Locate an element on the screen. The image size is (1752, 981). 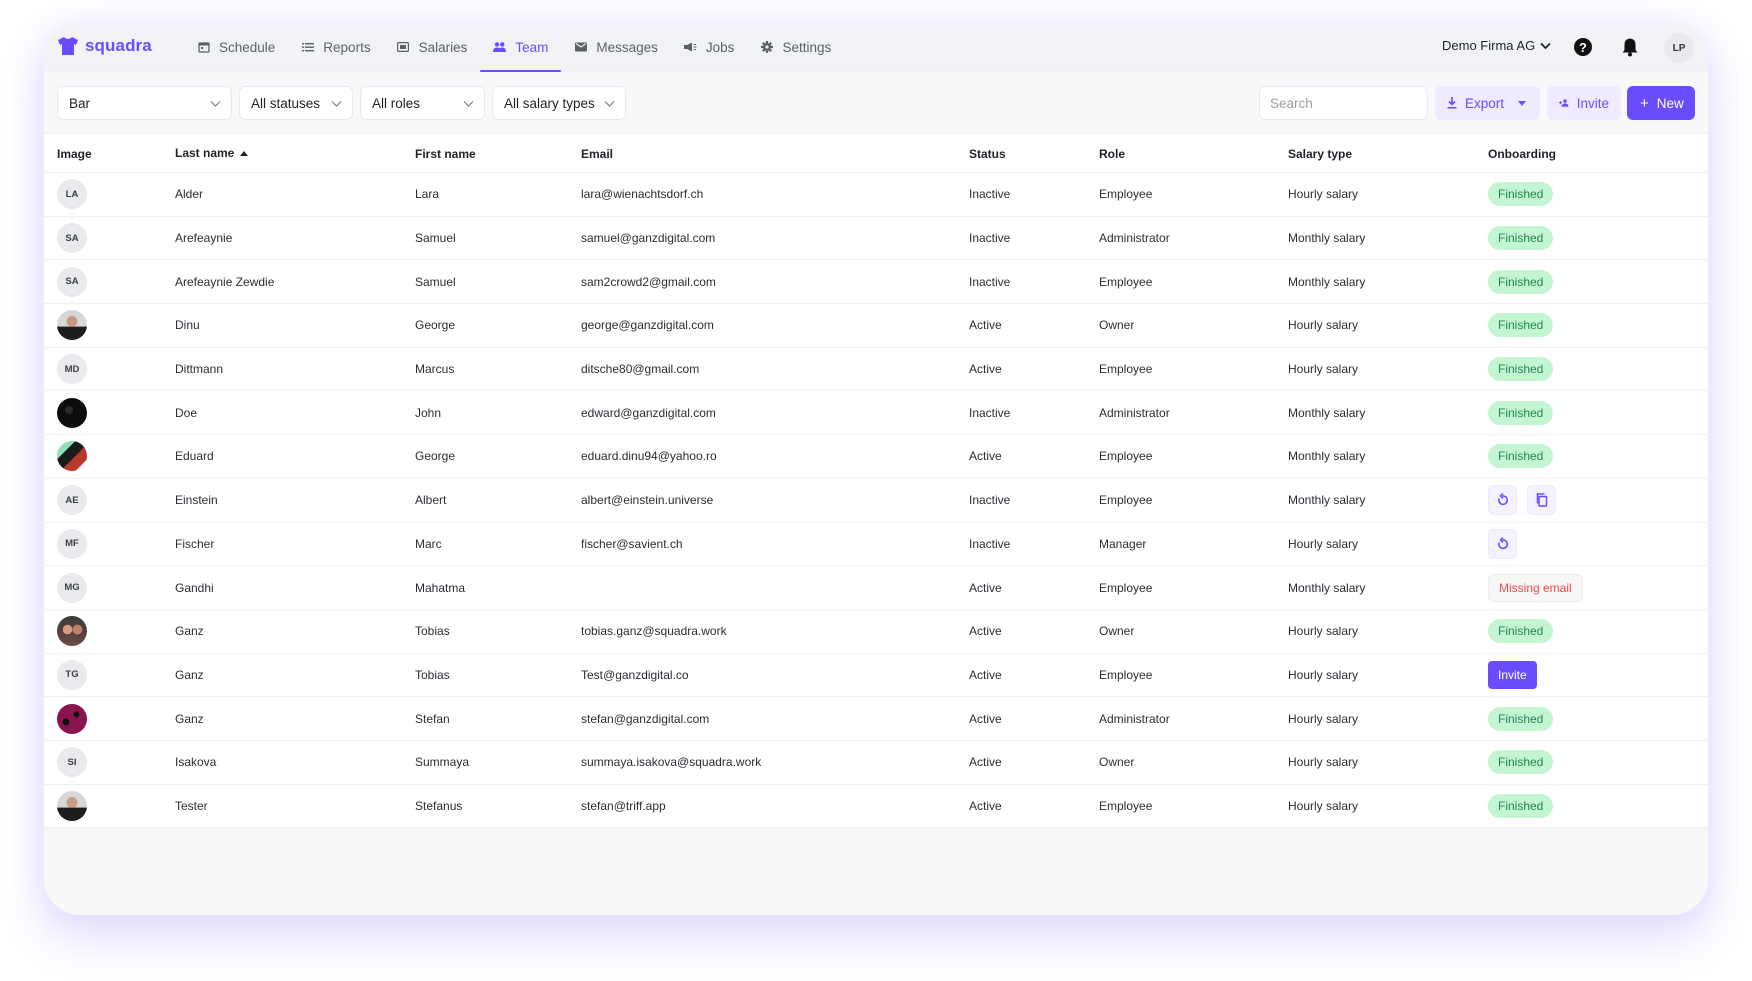
nav-item-messages: Messages is located at coordinates (616, 47).